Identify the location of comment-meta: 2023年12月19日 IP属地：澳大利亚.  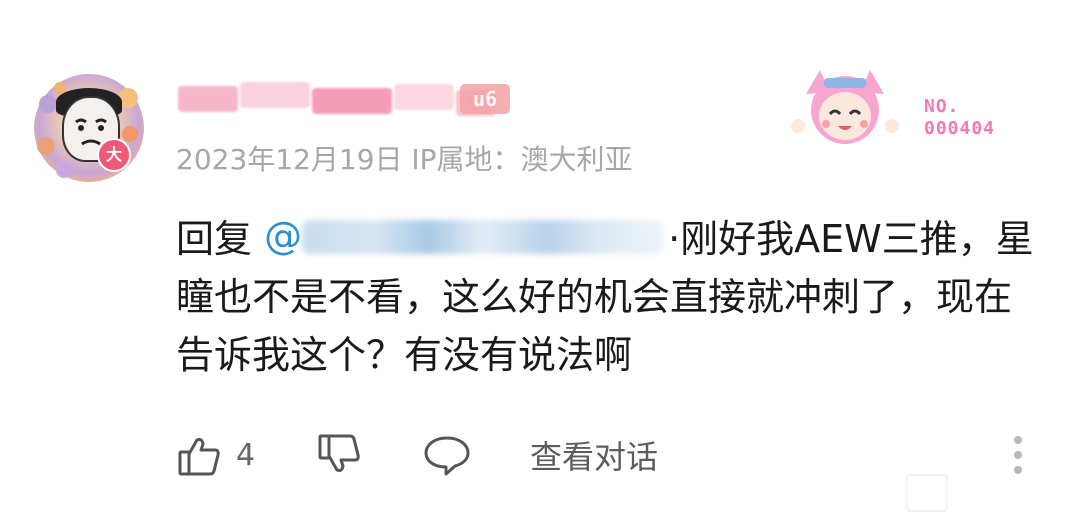
(404, 159).